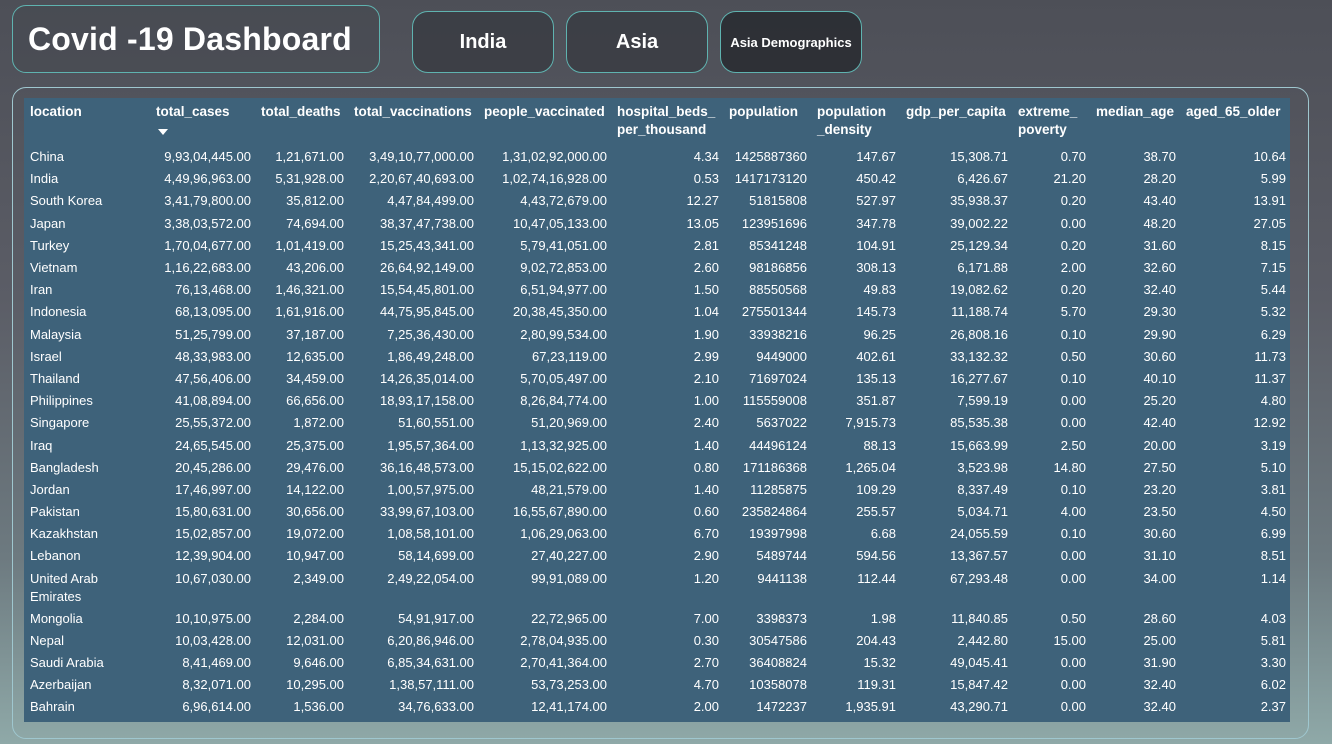  What do you see at coordinates (58, 312) in the screenshot?
I see `location-cell: Indonesia` at bounding box center [58, 312].